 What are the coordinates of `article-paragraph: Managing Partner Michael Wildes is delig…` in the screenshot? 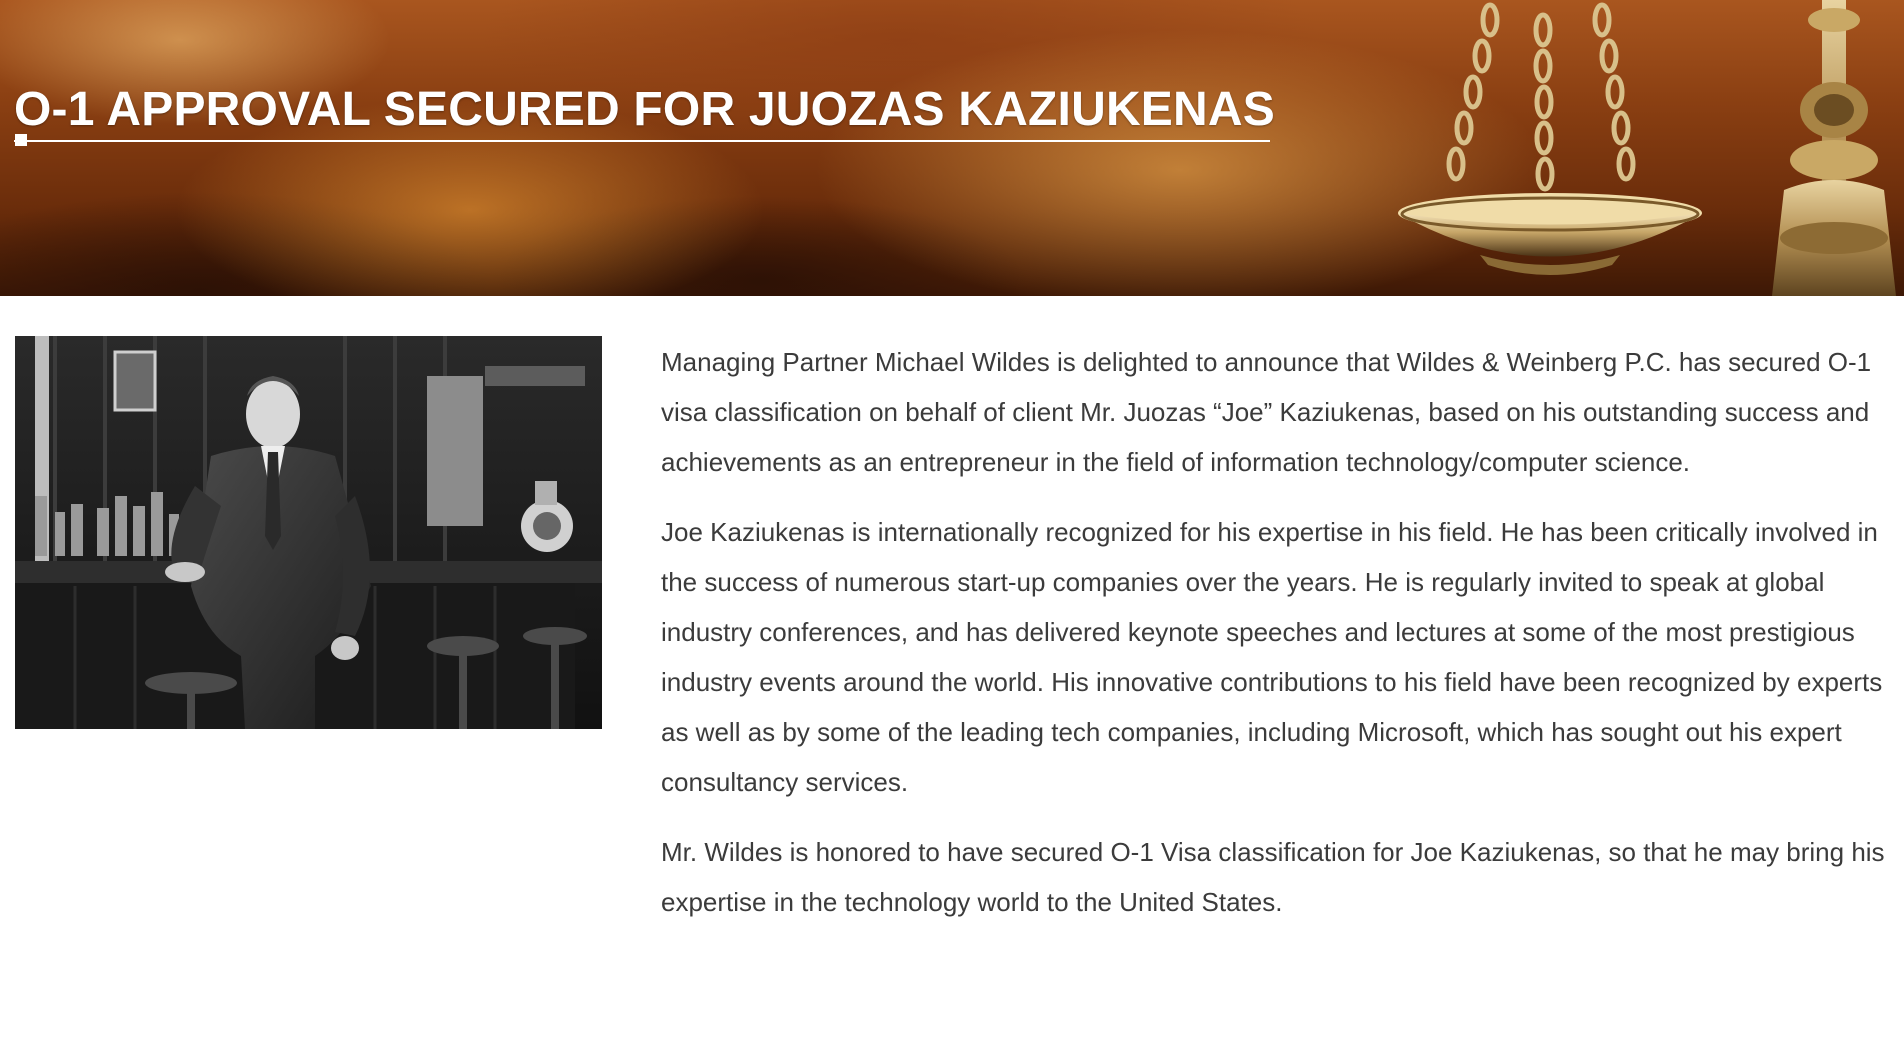 It's located at (1266, 412).